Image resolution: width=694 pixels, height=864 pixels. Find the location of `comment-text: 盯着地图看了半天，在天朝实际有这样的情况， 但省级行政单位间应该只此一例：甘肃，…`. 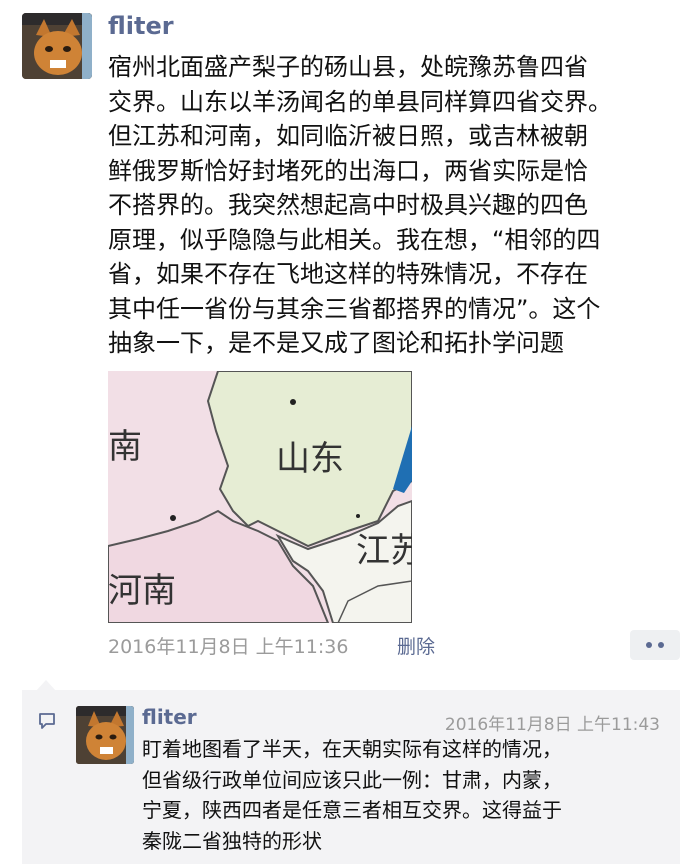

comment-text: 盯着地图看了半天，在天朝实际有这样的情况， 但省级行政单位间应该只此一例：甘肃，… is located at coordinates (352, 795).